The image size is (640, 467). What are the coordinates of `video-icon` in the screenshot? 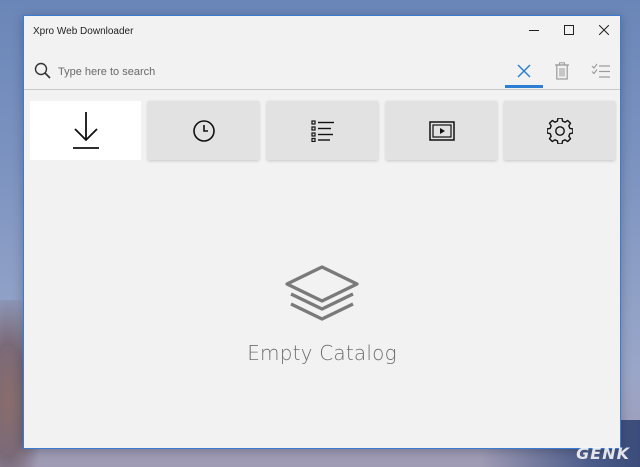 It's located at (441, 130).